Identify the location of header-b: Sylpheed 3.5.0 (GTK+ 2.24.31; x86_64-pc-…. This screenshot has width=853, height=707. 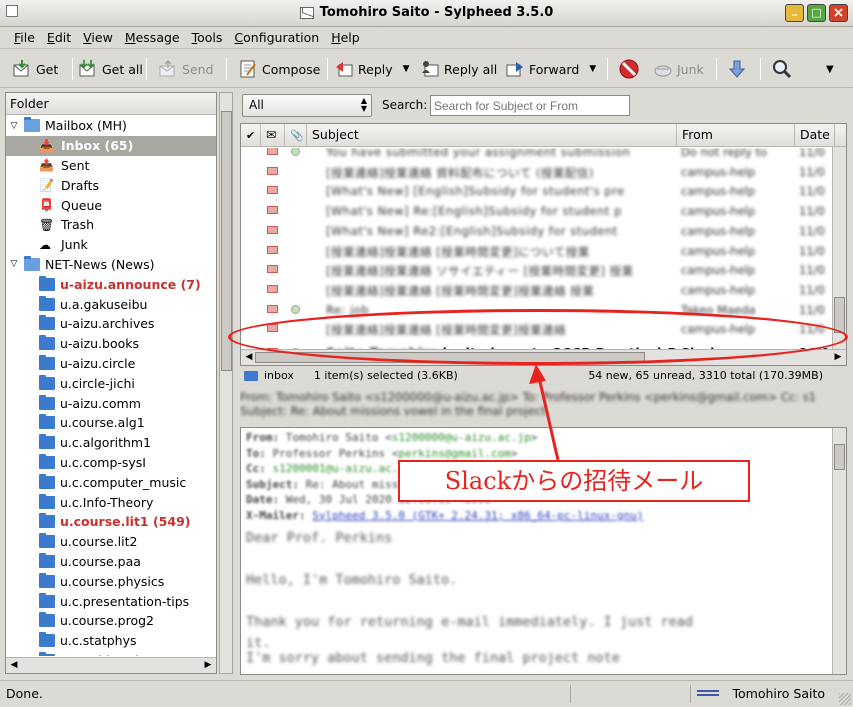
(477, 515).